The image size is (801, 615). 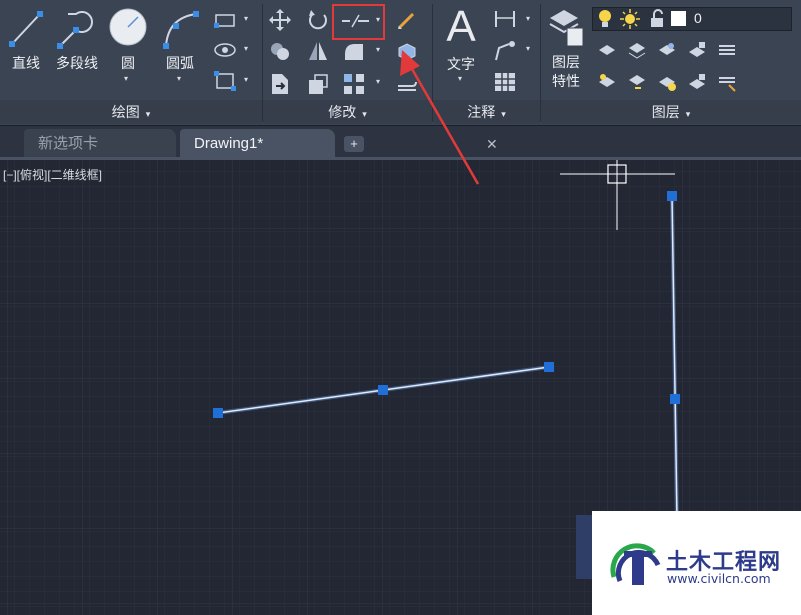 I want to click on layer-properties-label-1: 图层, so click(x=566, y=62).